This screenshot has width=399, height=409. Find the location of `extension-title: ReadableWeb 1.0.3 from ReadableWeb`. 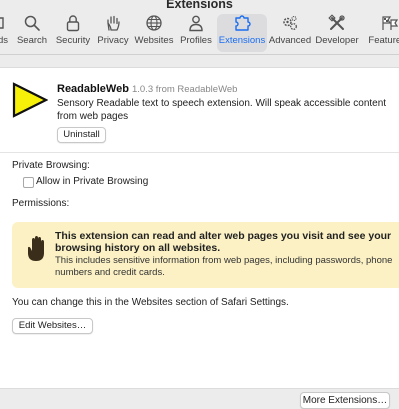

extension-title: ReadableWeb 1.0.3 from ReadableWeb is located at coordinates (147, 89).